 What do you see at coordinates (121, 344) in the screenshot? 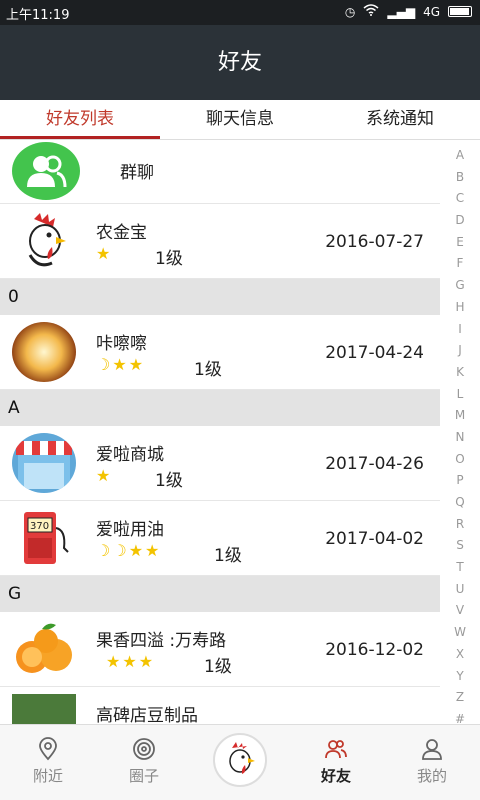
I see `friend-name: 咔嚓嚓` at bounding box center [121, 344].